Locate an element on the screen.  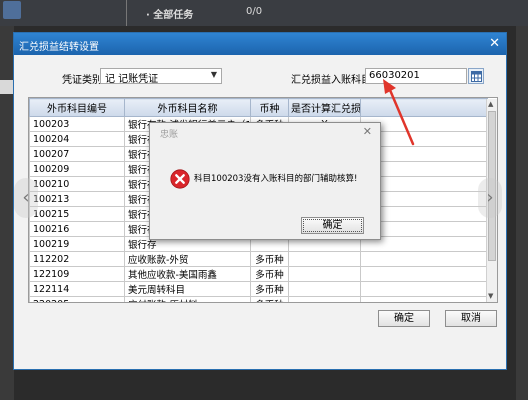
table-header-row: 外币科目编号 外币科目名称 币种 是否计算汇兑损益 is located at coordinates (258, 107).